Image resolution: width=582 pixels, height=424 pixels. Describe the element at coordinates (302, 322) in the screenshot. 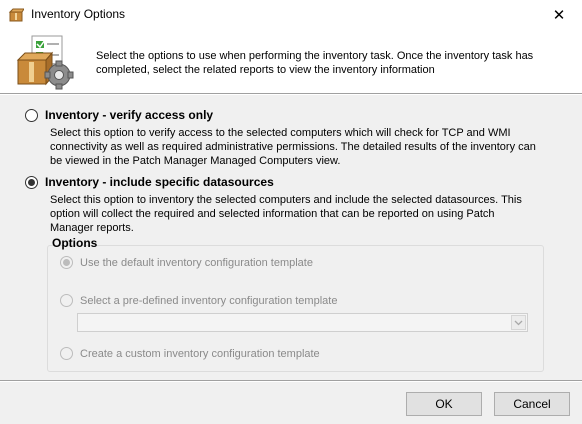

I see `predefined-template-dropdown` at that location.